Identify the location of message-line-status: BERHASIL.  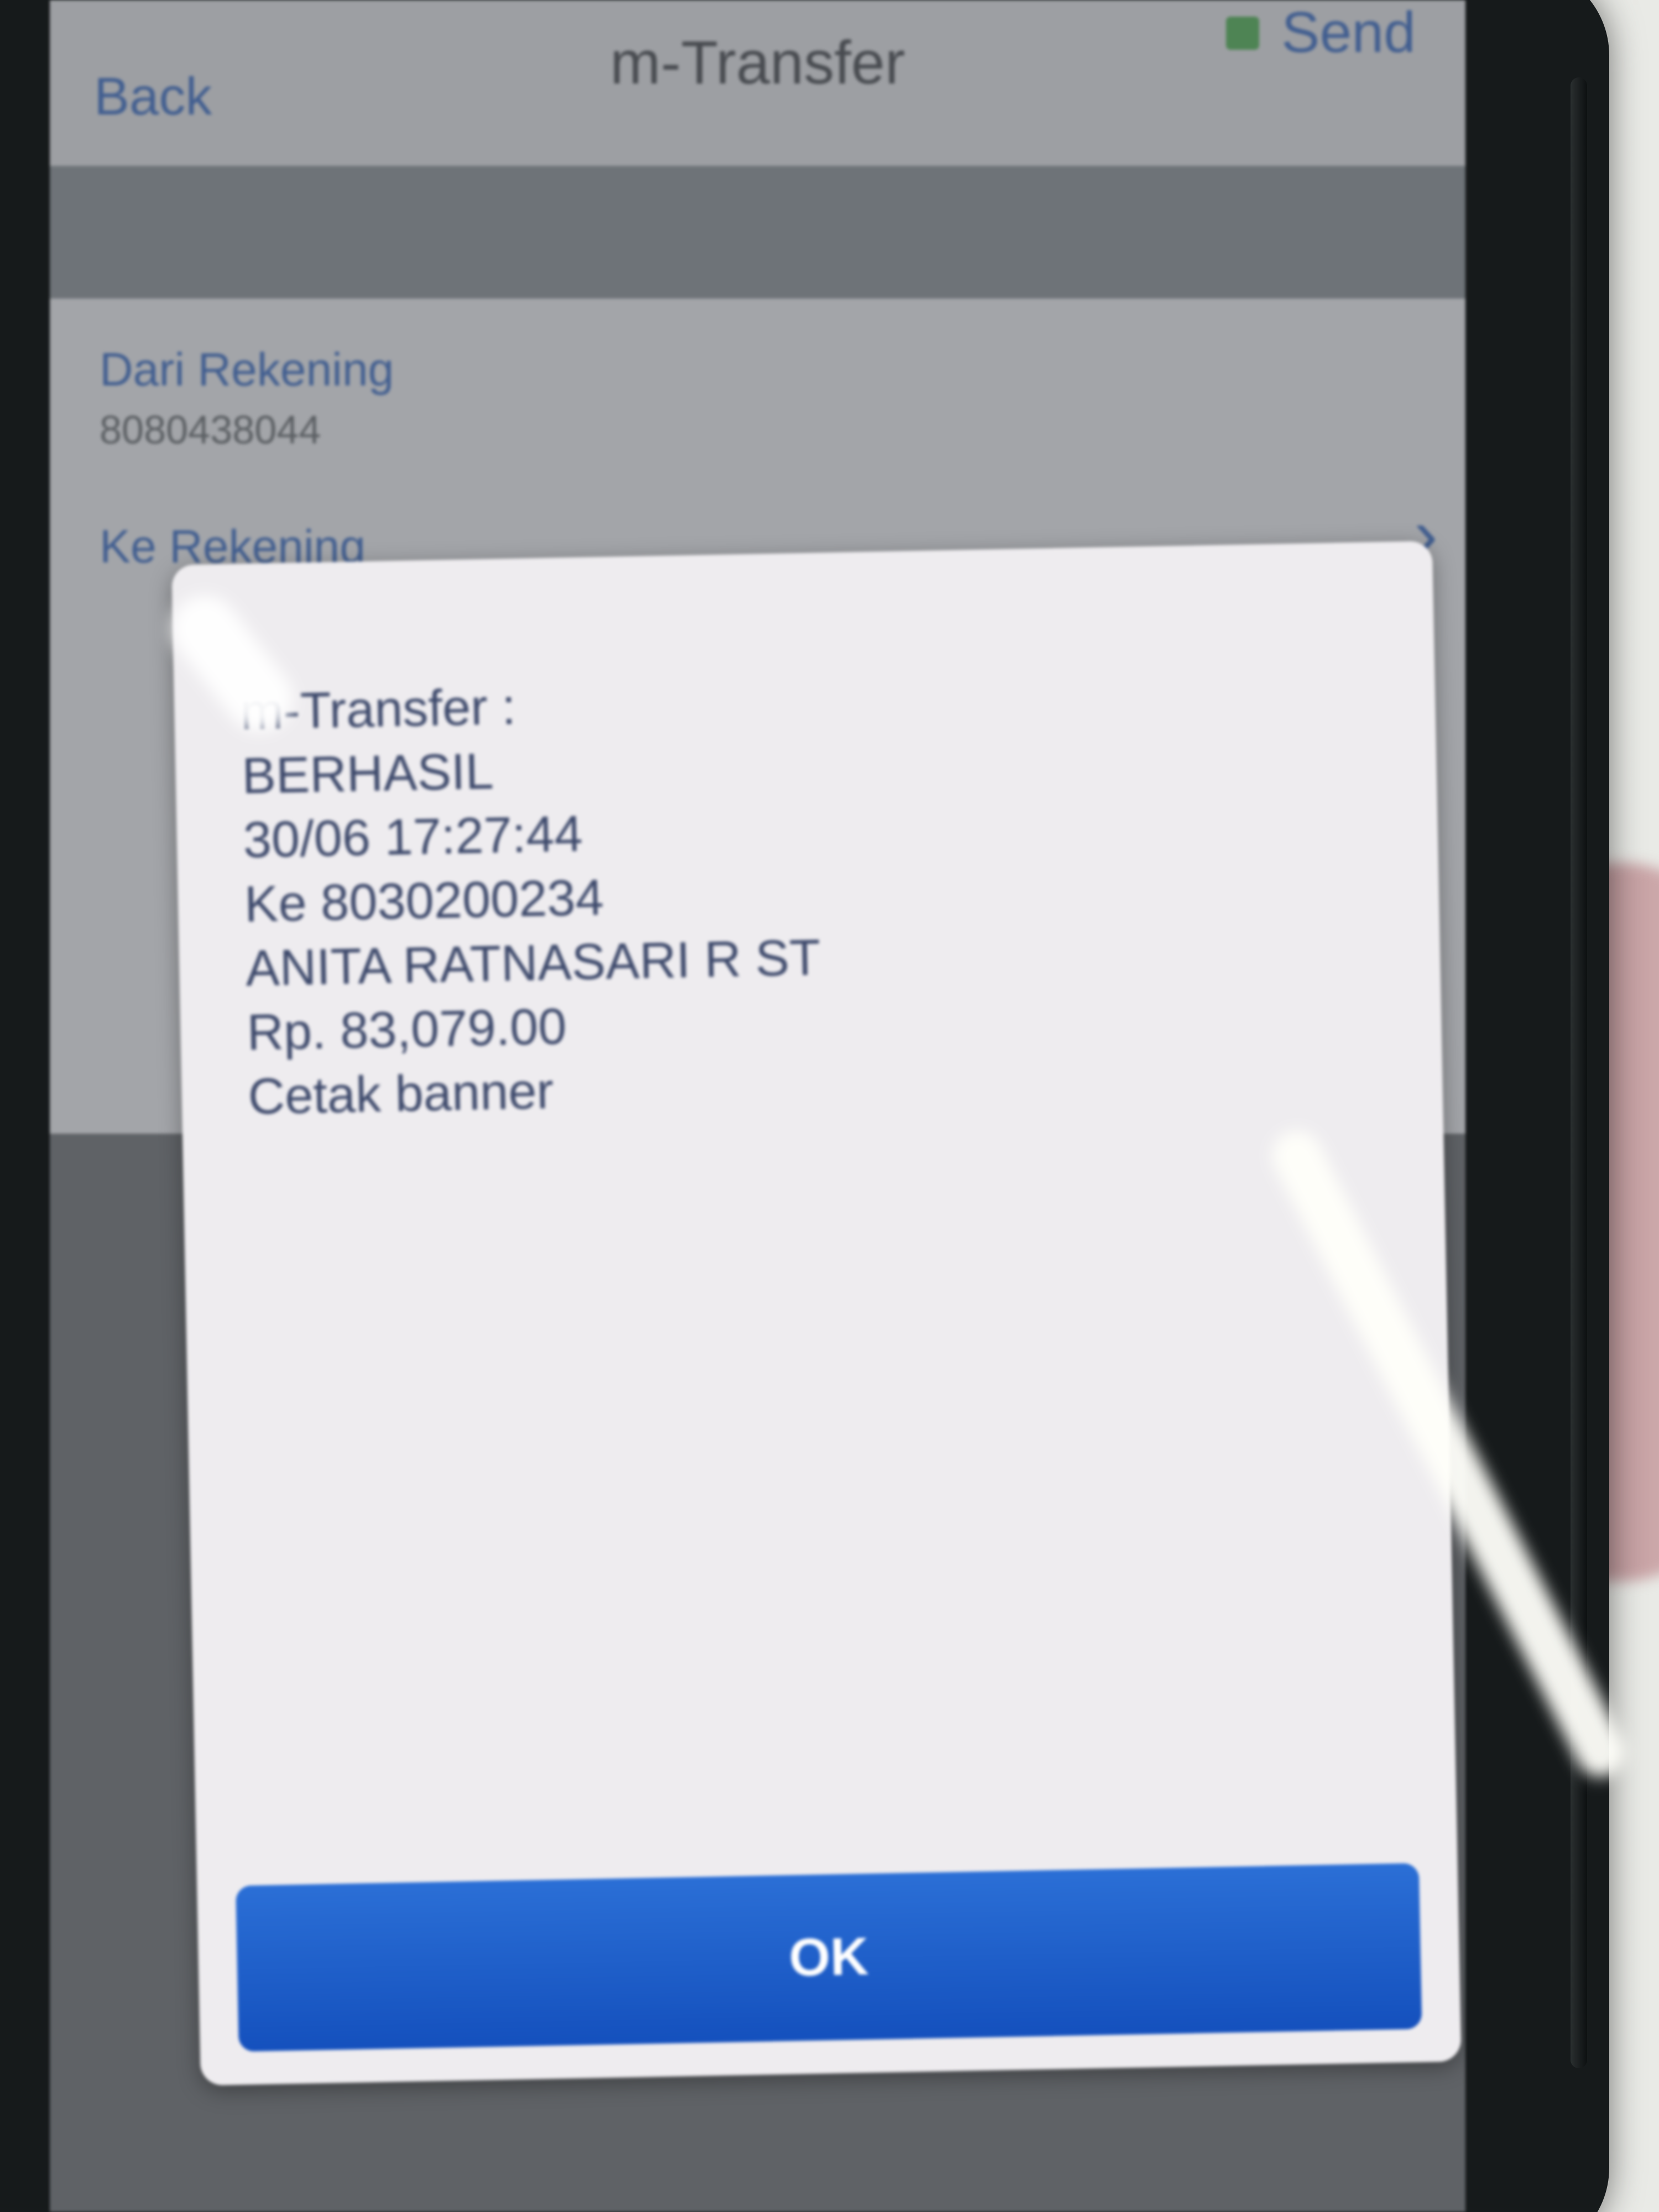
(368, 774).